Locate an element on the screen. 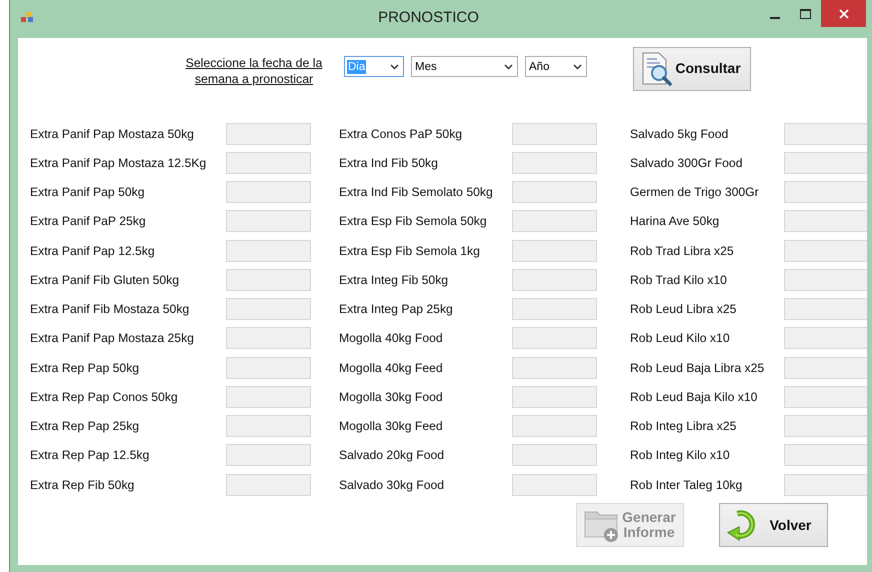 Image resolution: width=872 pixels, height=572 pixels. product-label: Extra Esp Fib Semola 1kg is located at coordinates (410, 251).